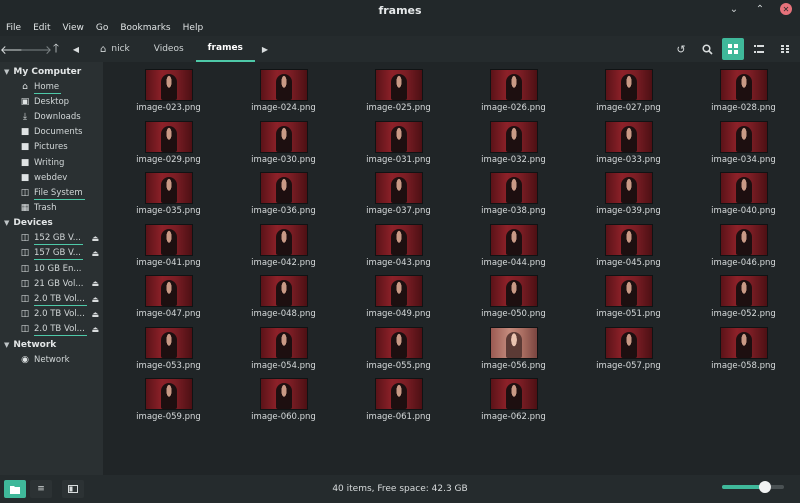 The width and height of the screenshot is (800, 503). Describe the element at coordinates (56, 49) in the screenshot. I see `up-arrow-icon: 🡑` at that location.